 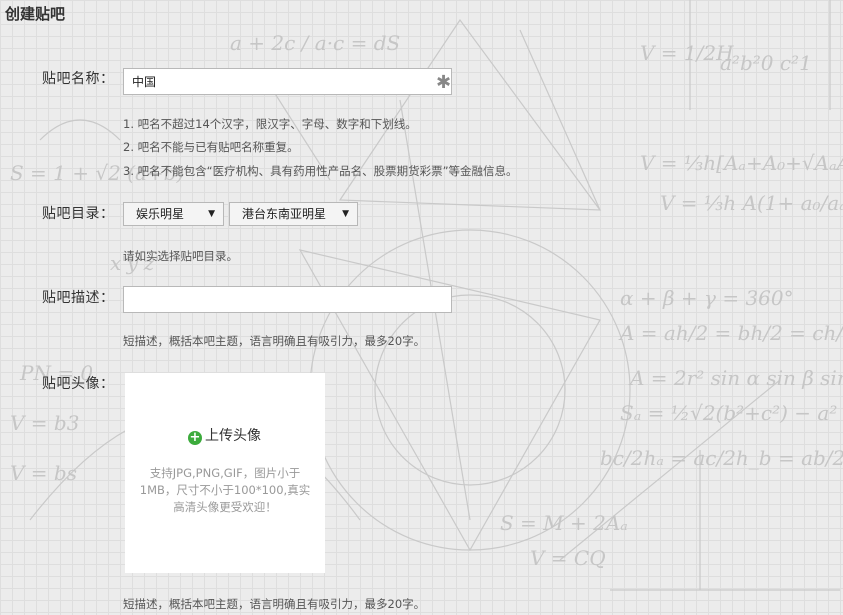 I want to click on upload-avatar-label: 上传头像, so click(x=233, y=436).